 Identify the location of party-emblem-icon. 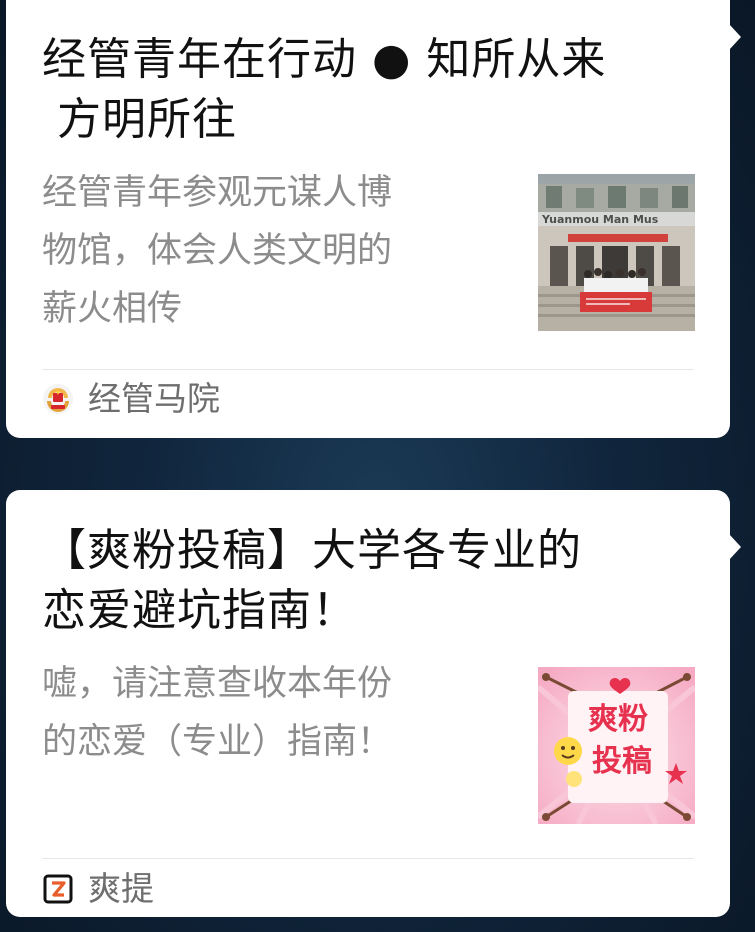
(58, 399).